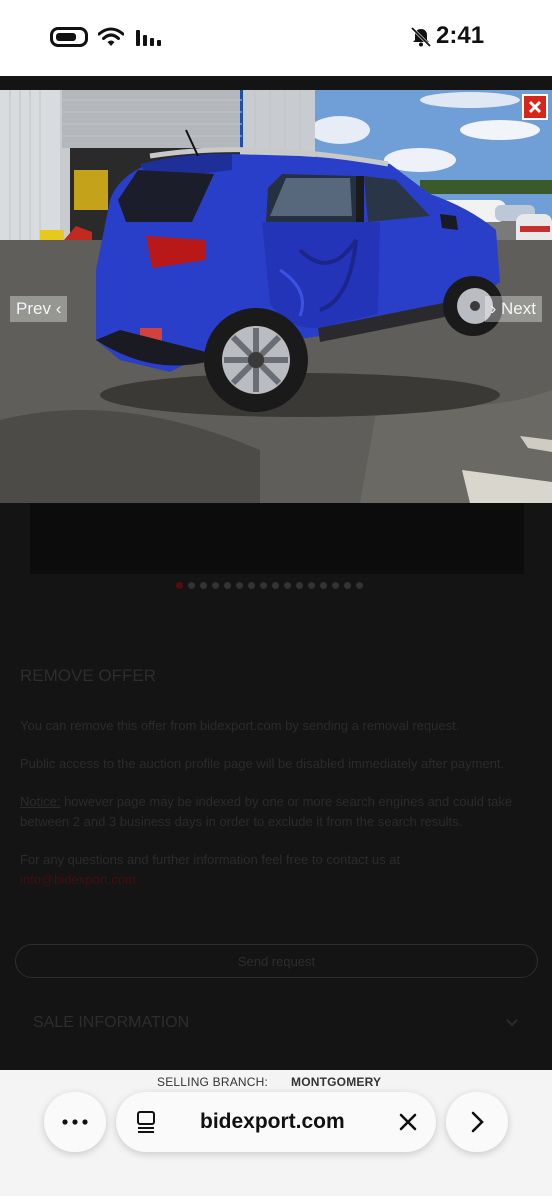 The width and height of the screenshot is (552, 1196). Describe the element at coordinates (111, 1023) in the screenshot. I see `sale-information-heading: SALE INFORMATION` at that location.